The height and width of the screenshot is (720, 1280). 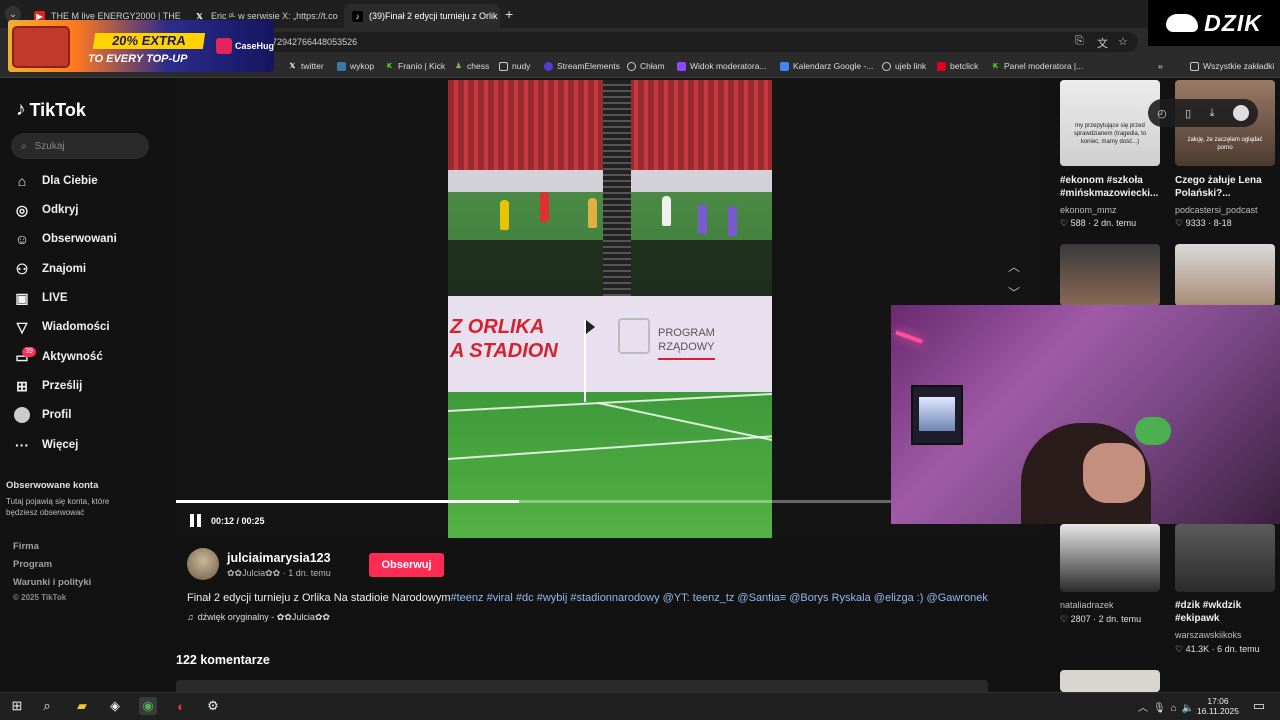 I want to click on footer-link-firma: Firma, so click(x=26, y=546).